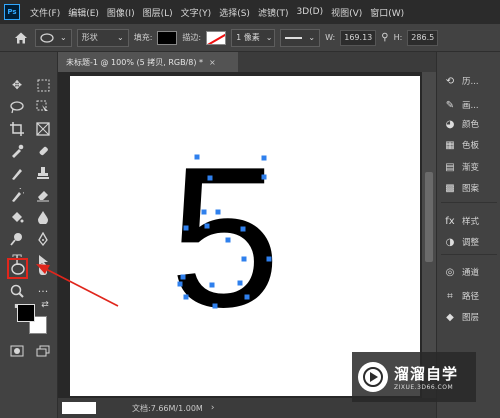  I want to click on stroke-width-value: 1 像素, so click(248, 37).